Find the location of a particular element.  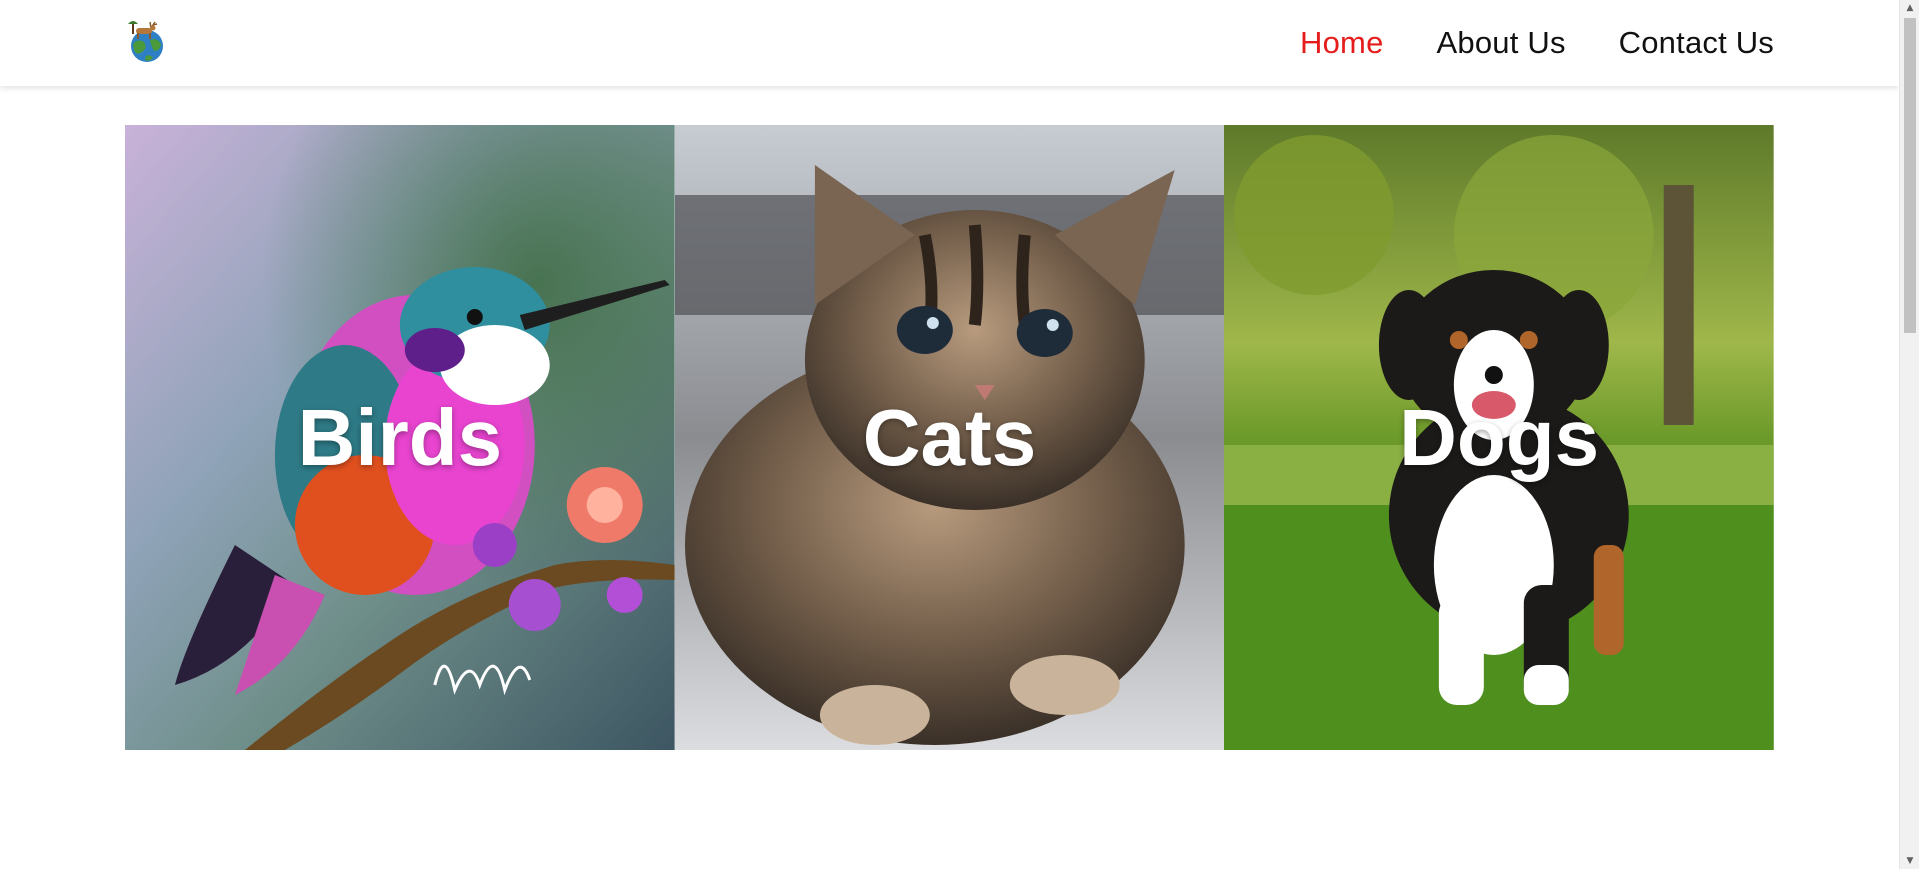

scroll-thumb is located at coordinates (1910, 175).